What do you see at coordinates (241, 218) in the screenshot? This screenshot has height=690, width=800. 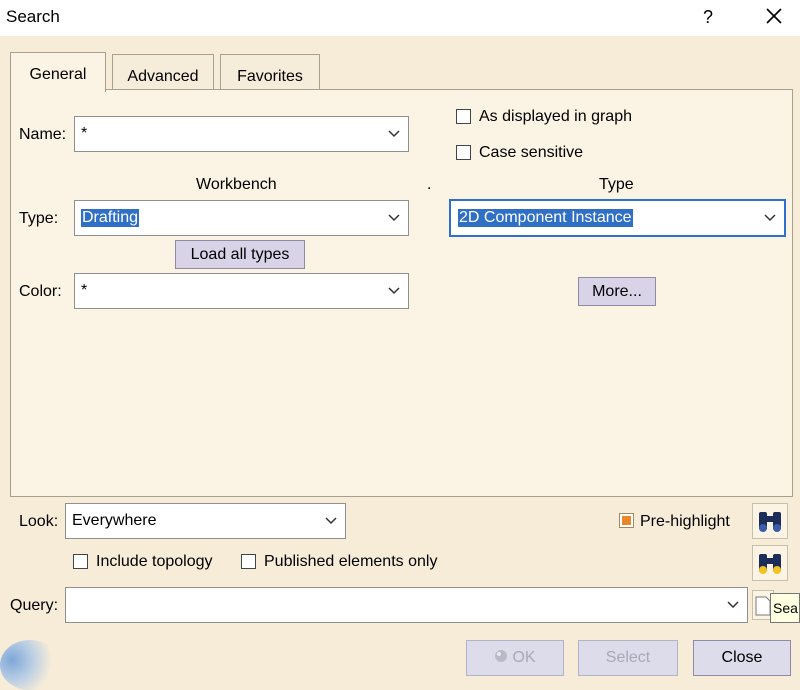 I see `workbench-combo: Drafting` at bounding box center [241, 218].